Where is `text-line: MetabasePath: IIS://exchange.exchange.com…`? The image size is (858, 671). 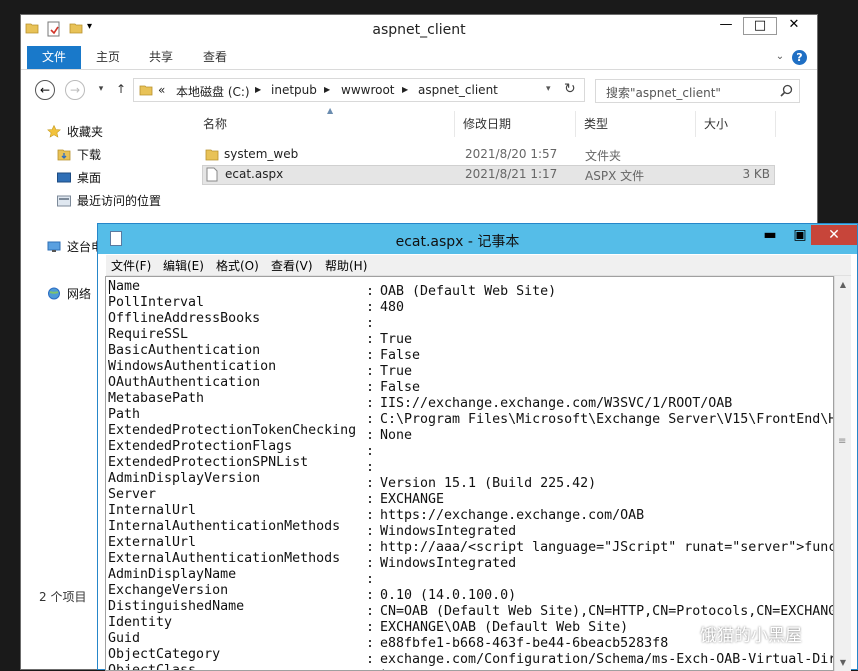
text-line: MetabasePath: IIS://exchange.exchange.com… is located at coordinates (470, 401).